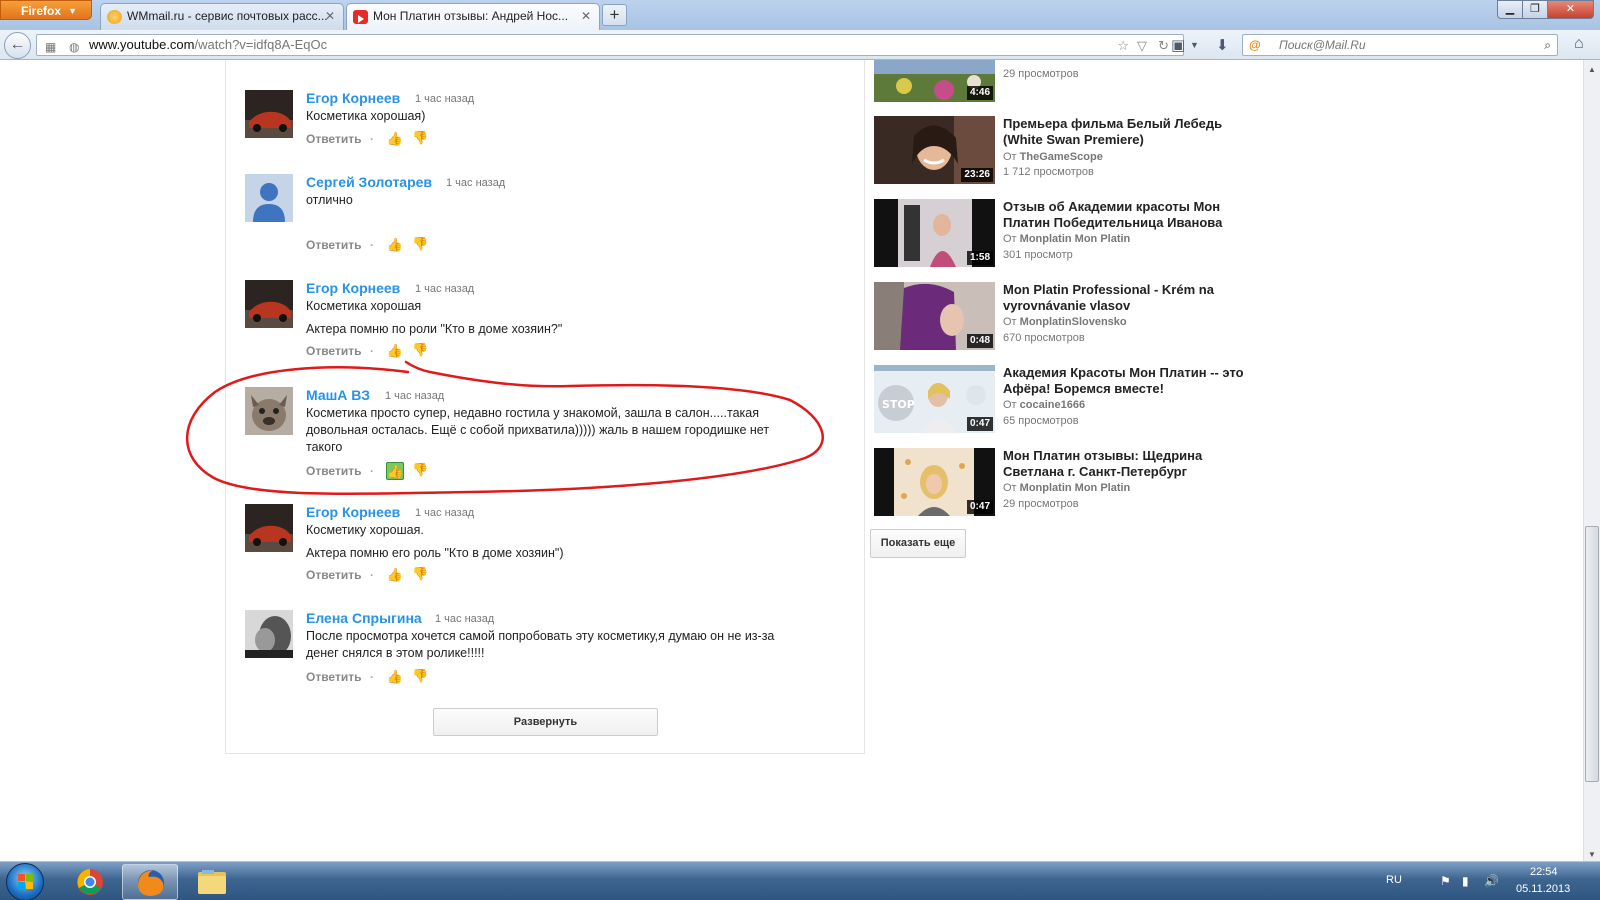  I want to click on tab-wmmail: WMmail.ru - сервис почтовых расс... ✕, so click(222, 16).